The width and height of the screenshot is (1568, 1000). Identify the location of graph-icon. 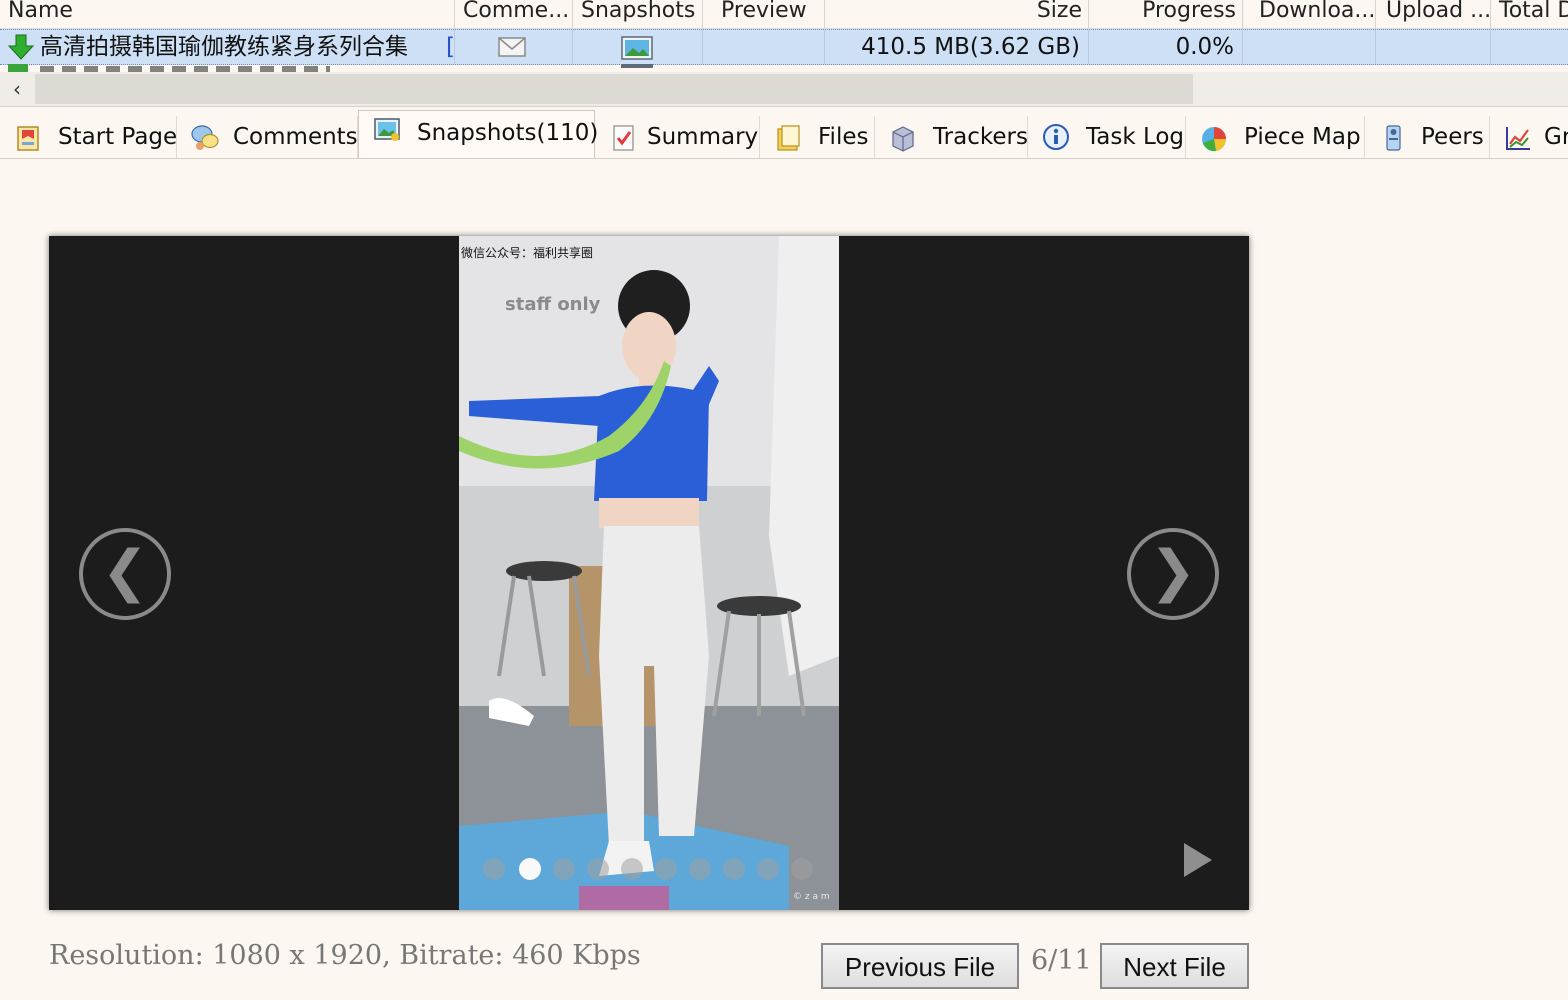
(1518, 138).